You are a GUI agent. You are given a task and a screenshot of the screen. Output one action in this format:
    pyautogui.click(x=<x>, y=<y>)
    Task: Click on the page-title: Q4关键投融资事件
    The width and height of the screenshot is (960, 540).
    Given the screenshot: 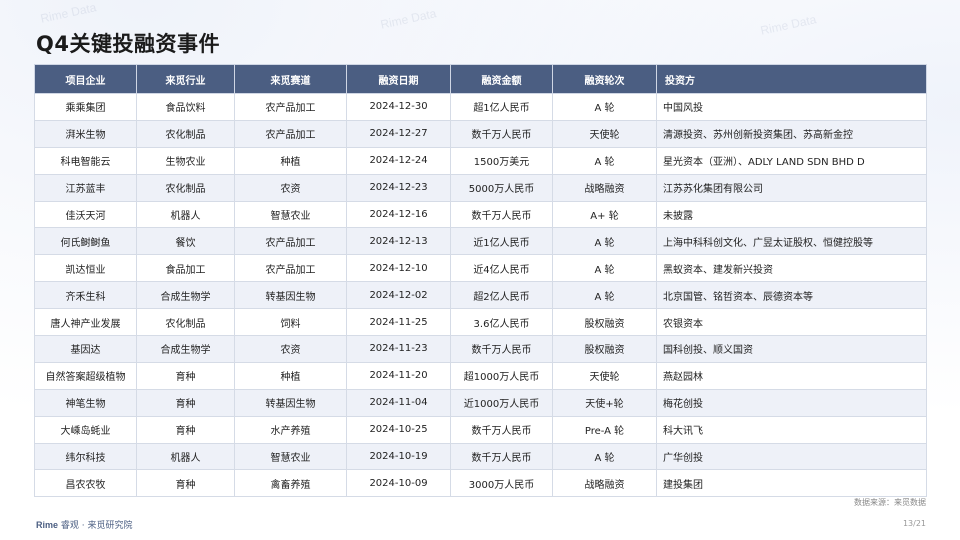 What is the action you would take?
    pyautogui.click(x=128, y=44)
    